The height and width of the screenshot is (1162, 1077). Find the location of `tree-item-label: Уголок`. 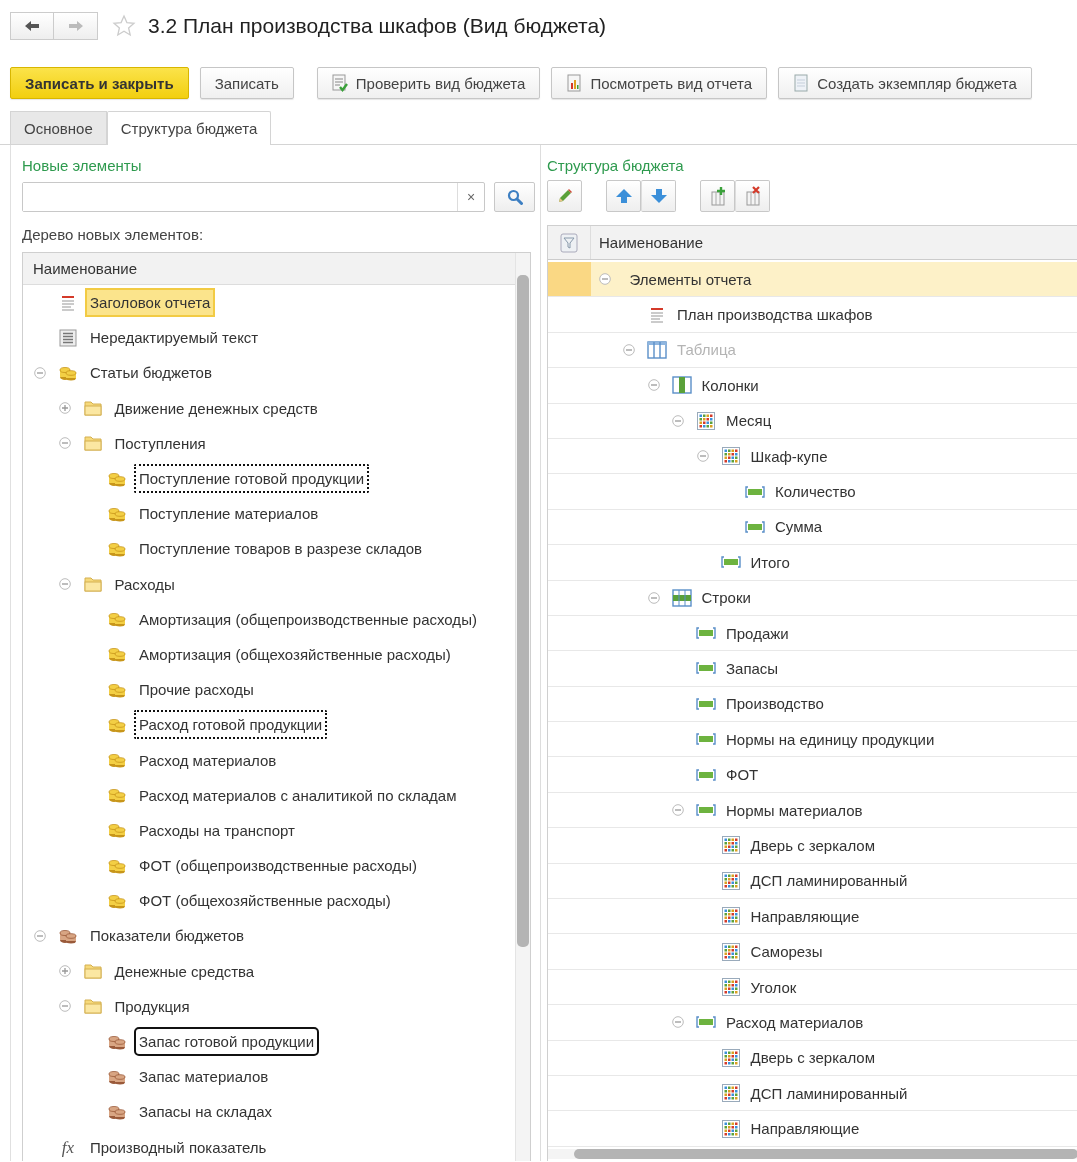

tree-item-label: Уголок is located at coordinates (773, 987).